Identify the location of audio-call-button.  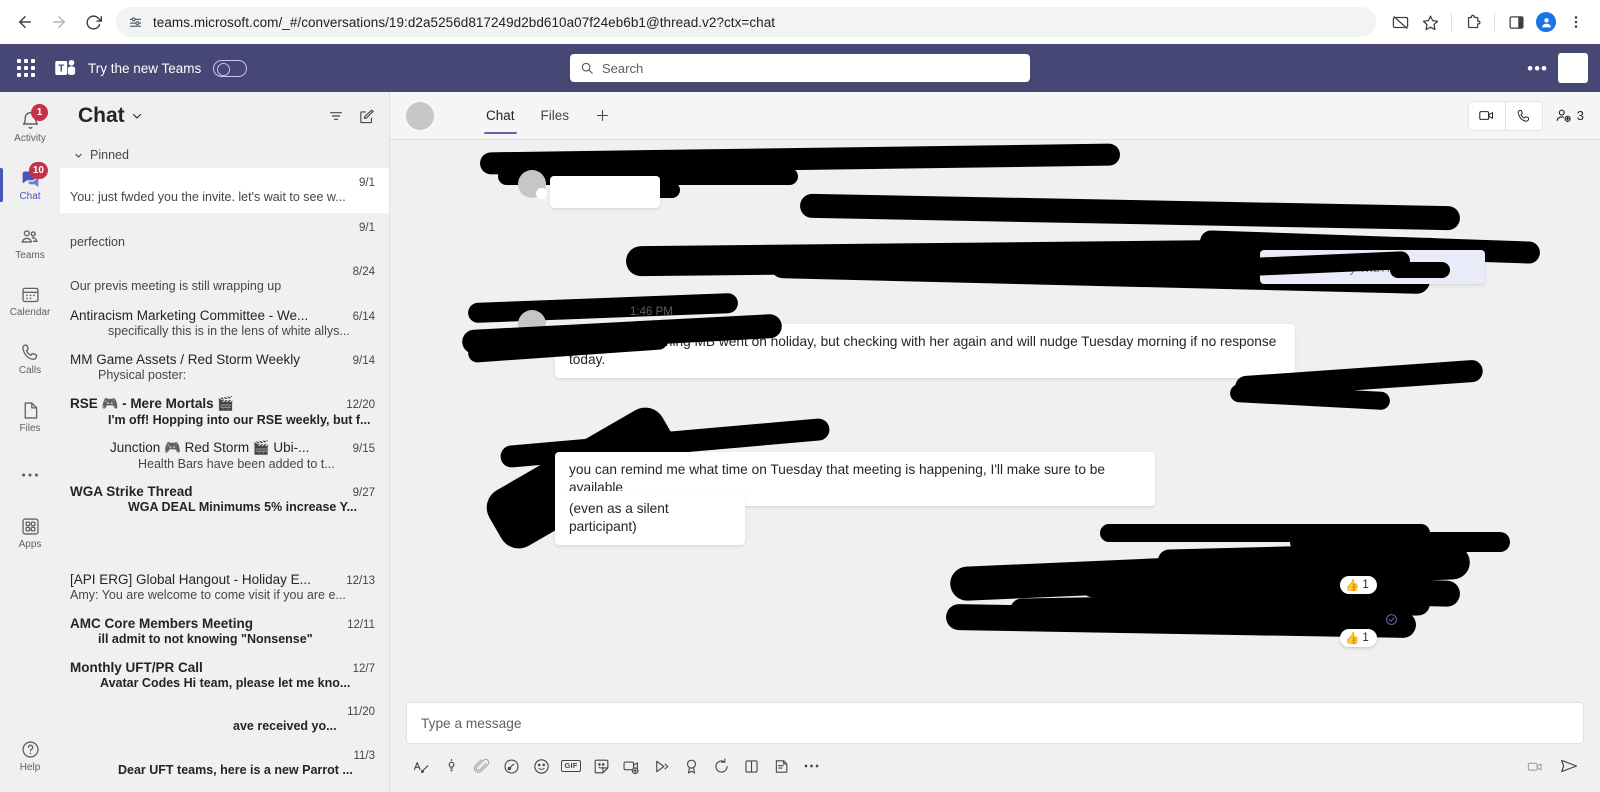
(1524, 116).